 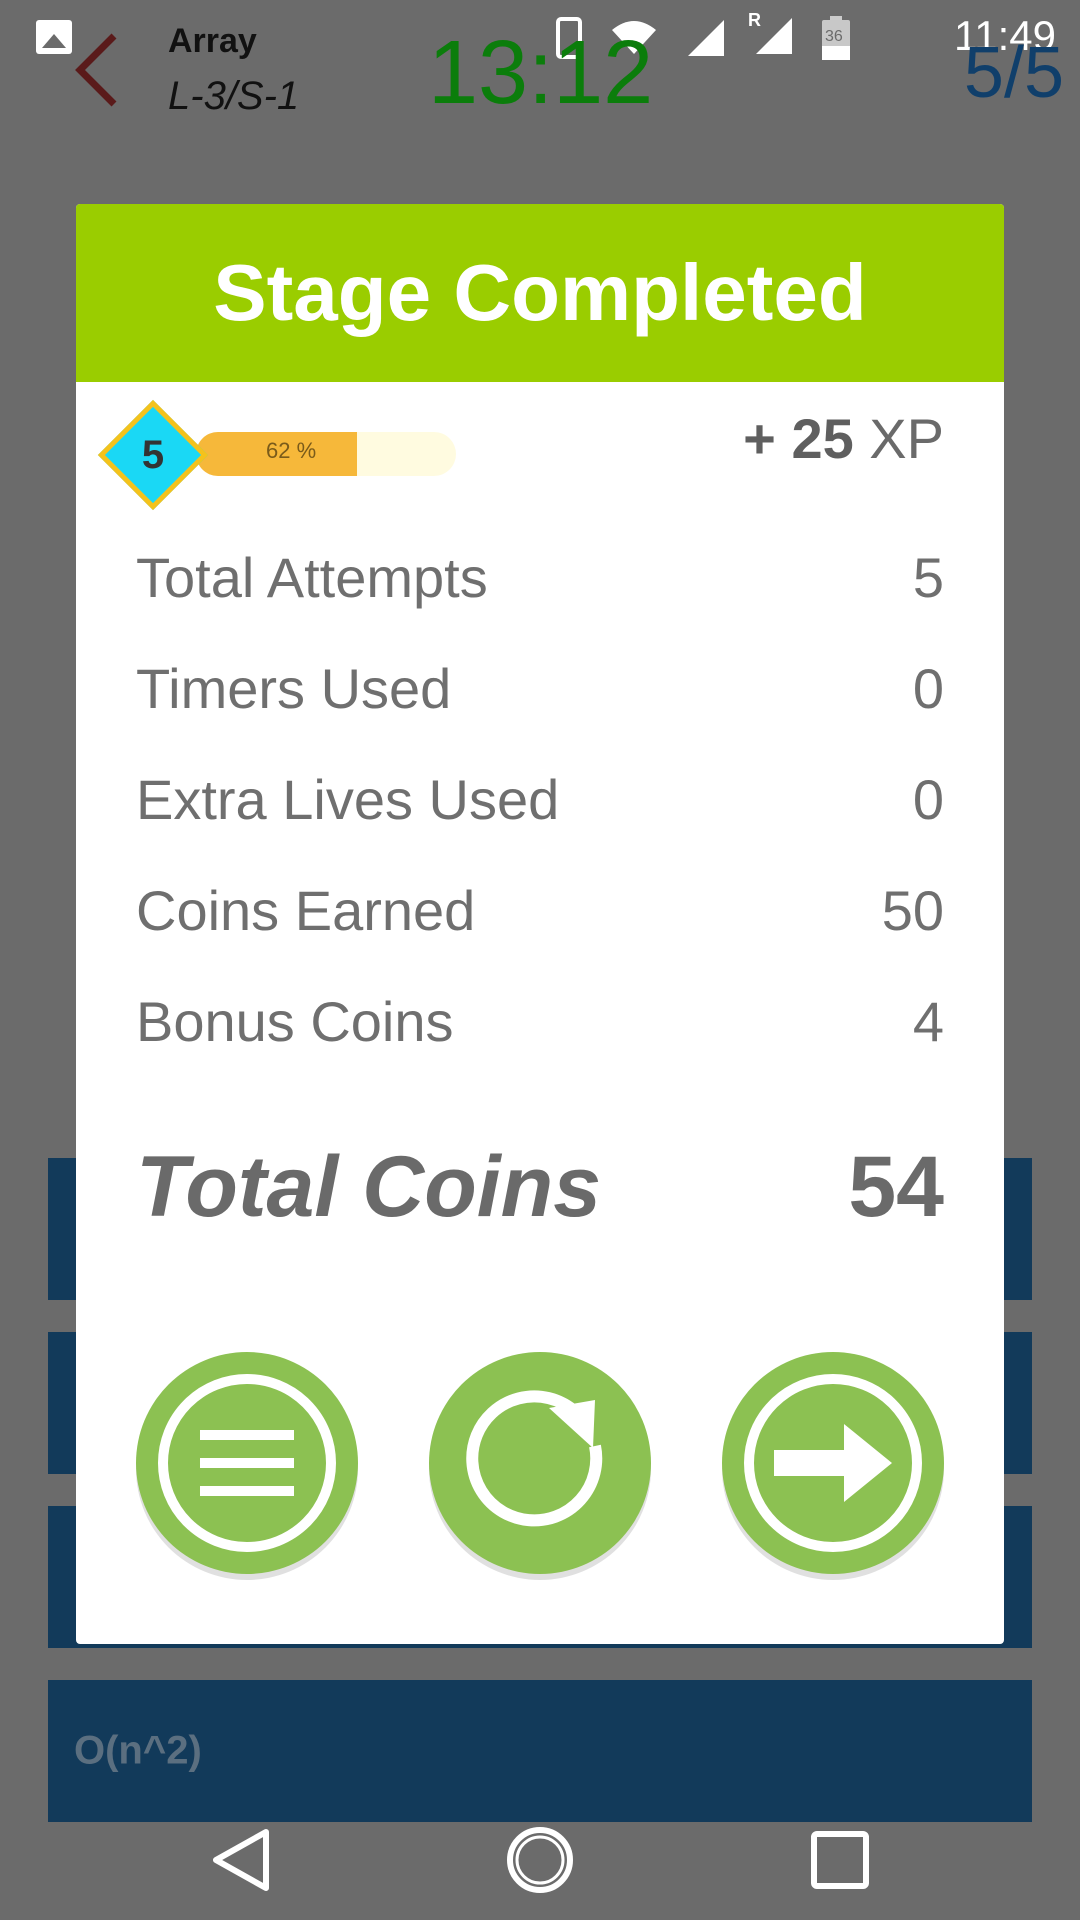 I want to click on dialog-actions, so click(x=540, y=1463).